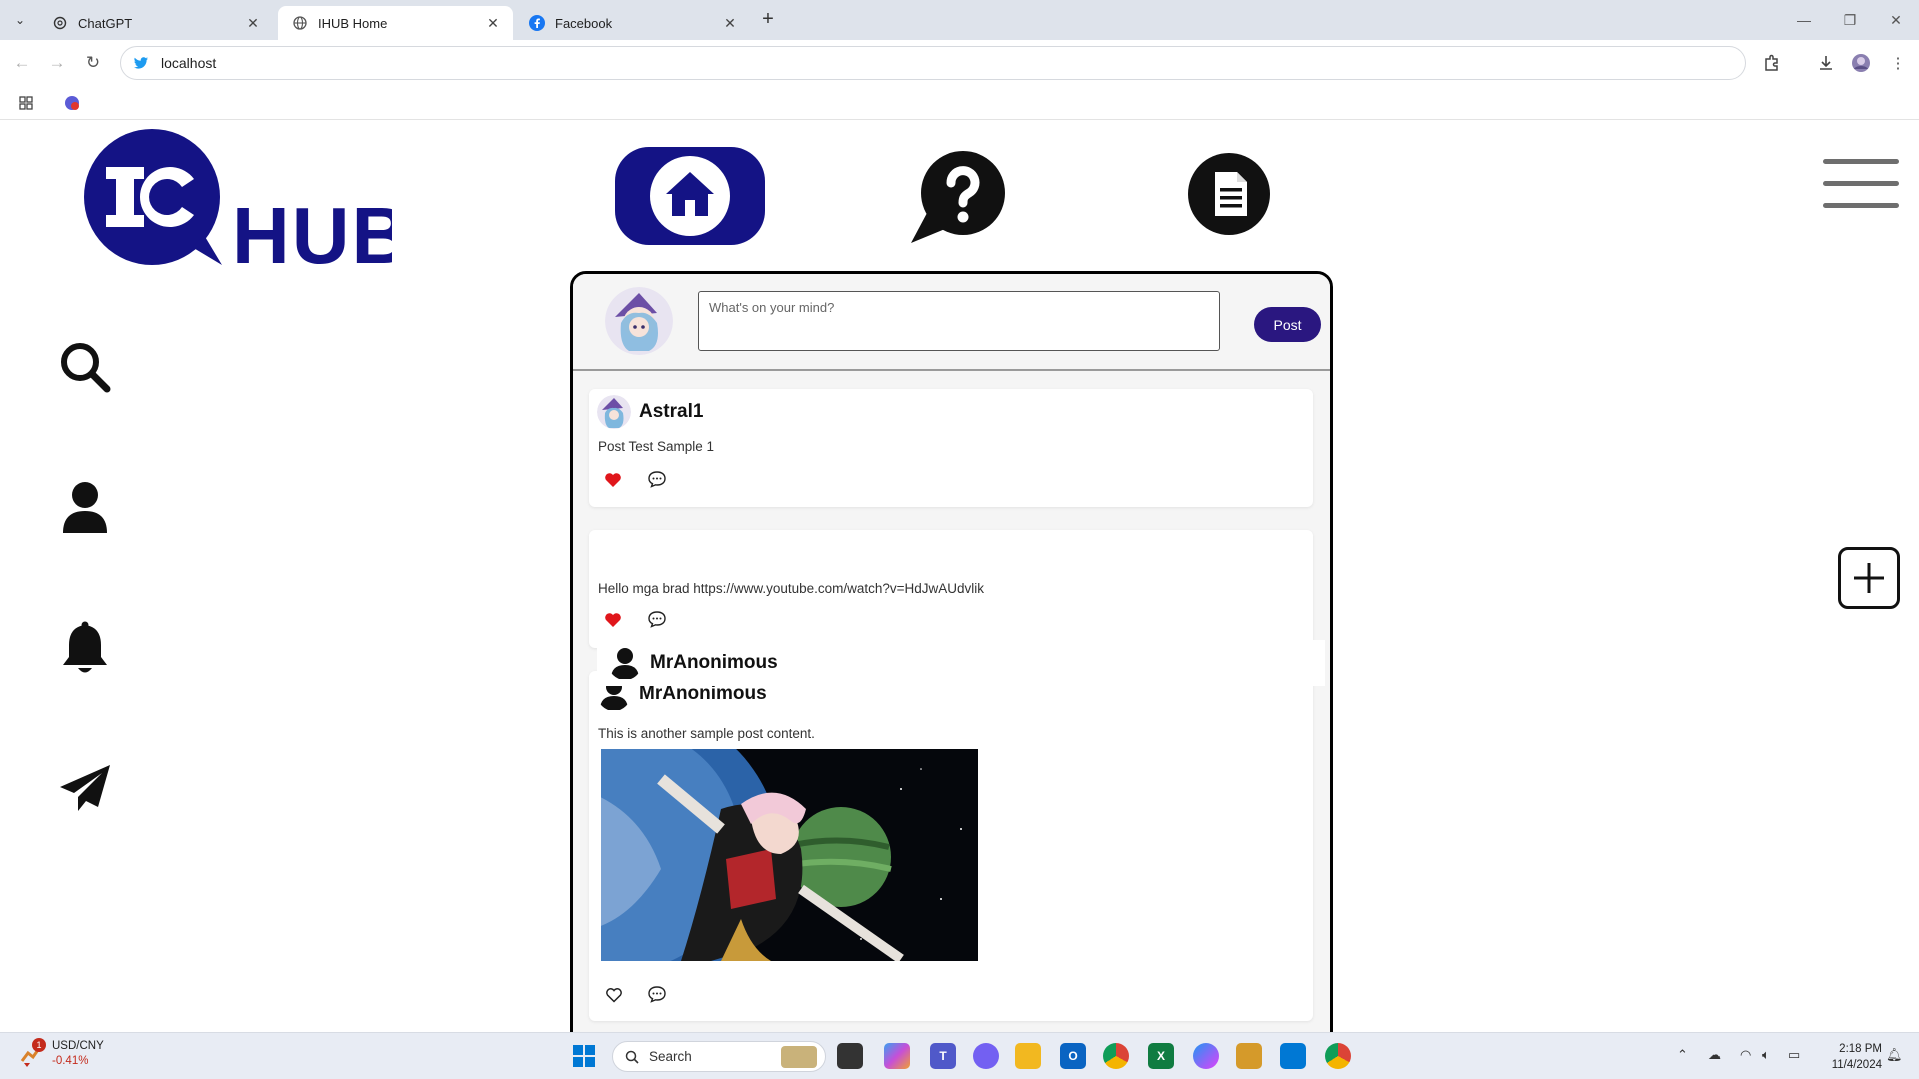 The height and width of the screenshot is (1079, 1919). I want to click on globe-icon, so click(300, 23).